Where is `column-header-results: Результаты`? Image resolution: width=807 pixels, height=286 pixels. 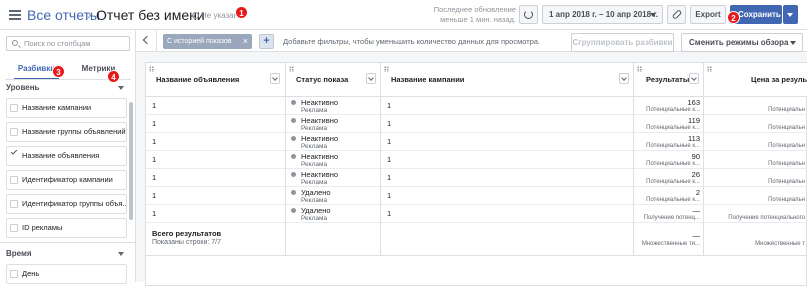 column-header-results: Результаты is located at coordinates (669, 80).